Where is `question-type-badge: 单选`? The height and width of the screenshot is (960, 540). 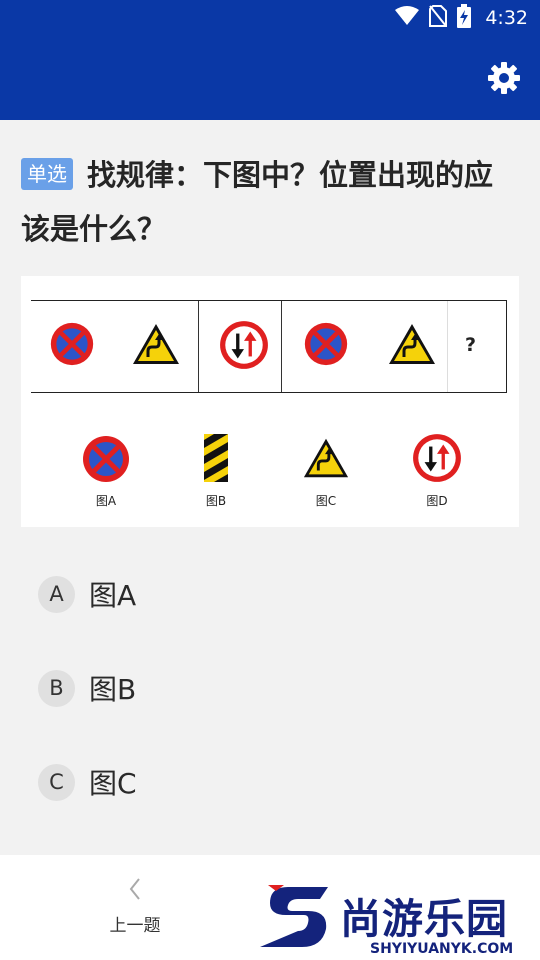
question-type-badge: 单选 is located at coordinates (47, 174).